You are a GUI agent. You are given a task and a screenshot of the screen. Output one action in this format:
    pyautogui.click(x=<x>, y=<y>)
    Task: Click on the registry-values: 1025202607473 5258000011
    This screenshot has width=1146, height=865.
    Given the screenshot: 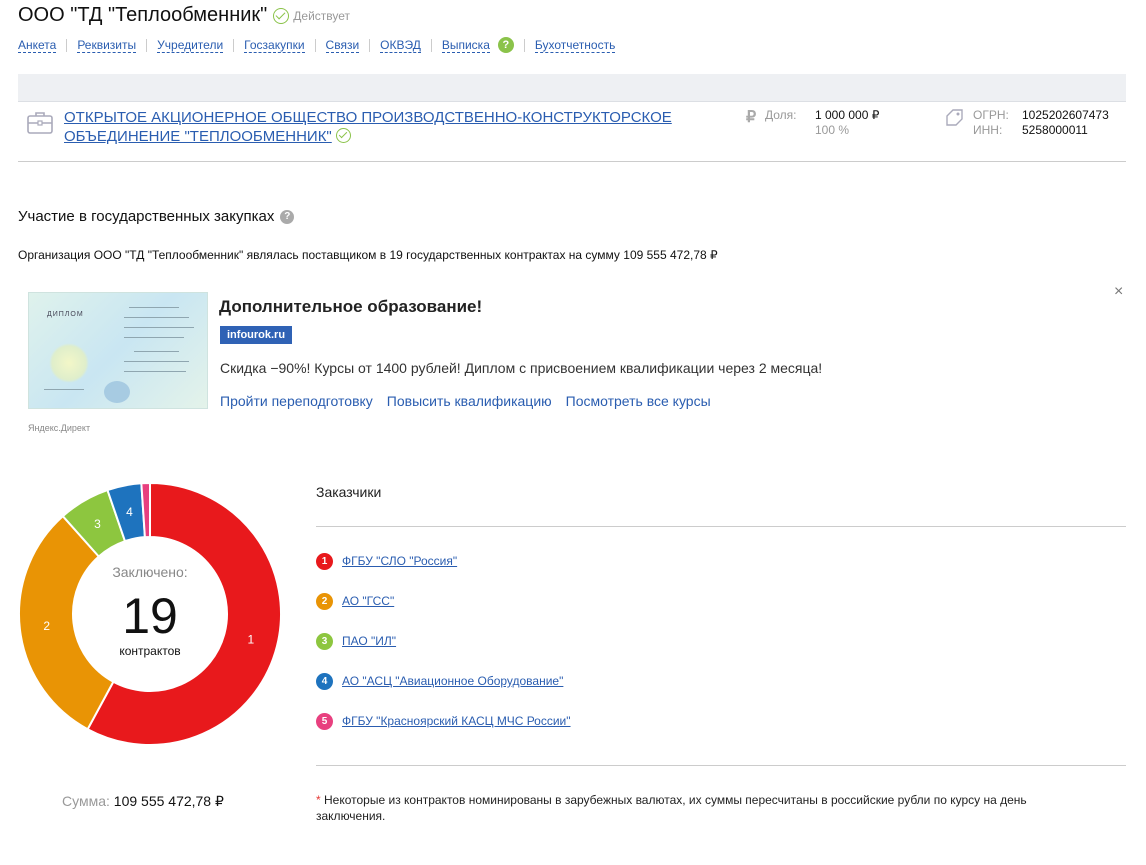 What is the action you would take?
    pyautogui.click(x=1065, y=123)
    